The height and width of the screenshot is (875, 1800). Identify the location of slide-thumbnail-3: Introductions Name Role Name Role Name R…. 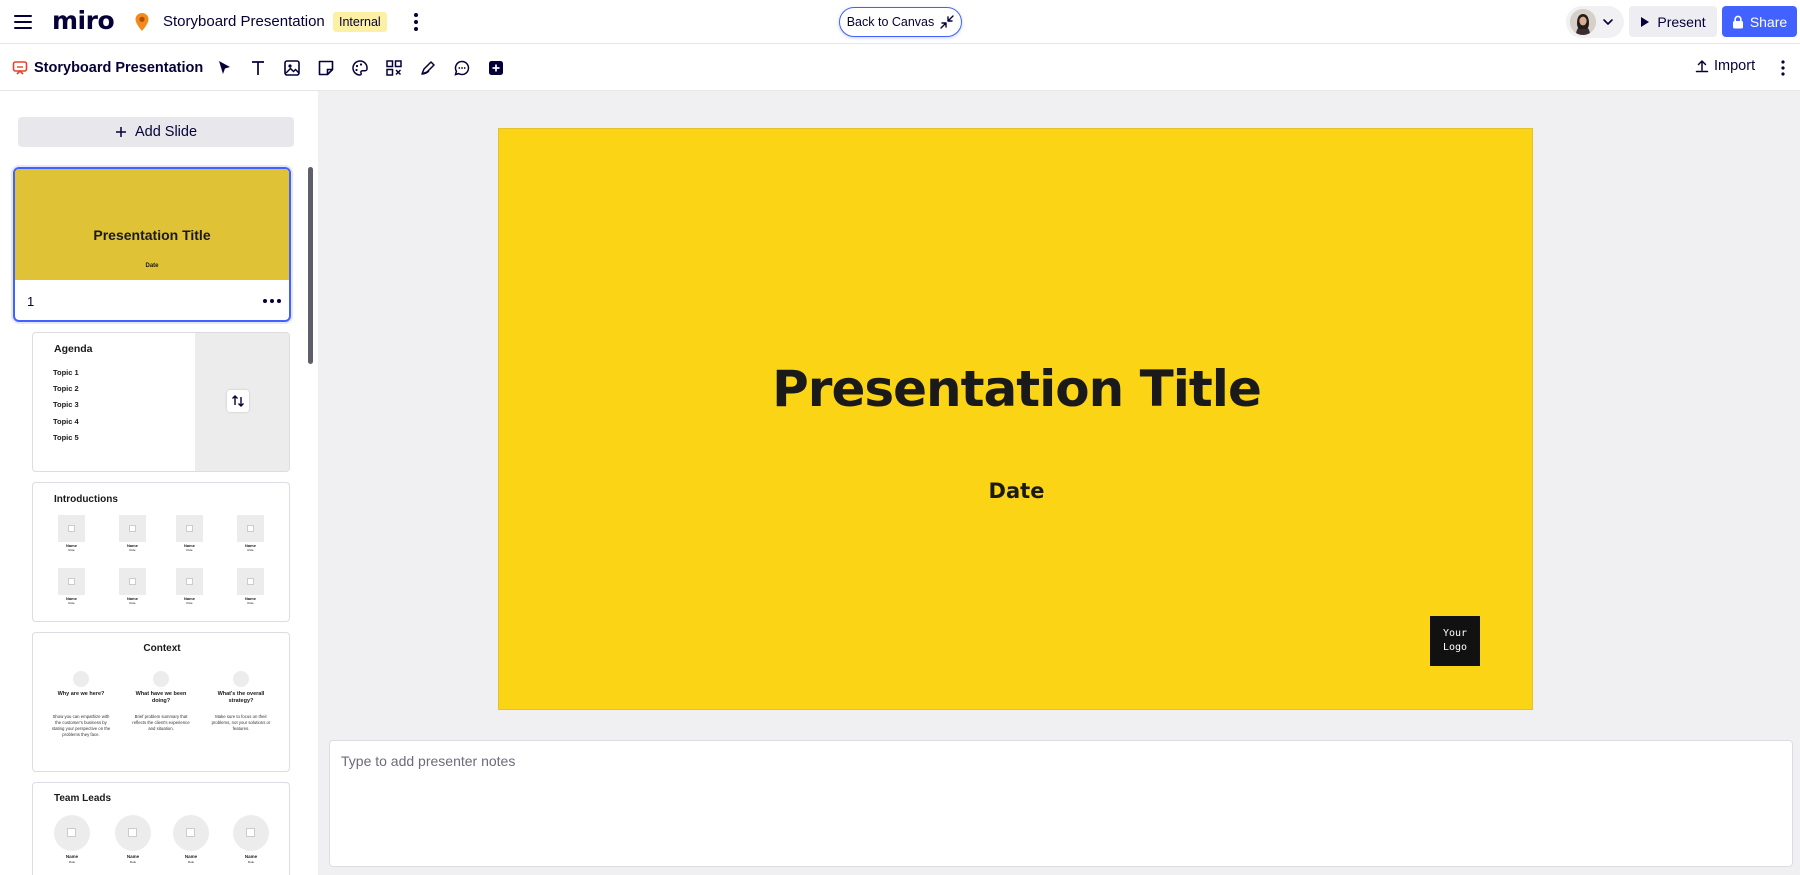
(161, 552).